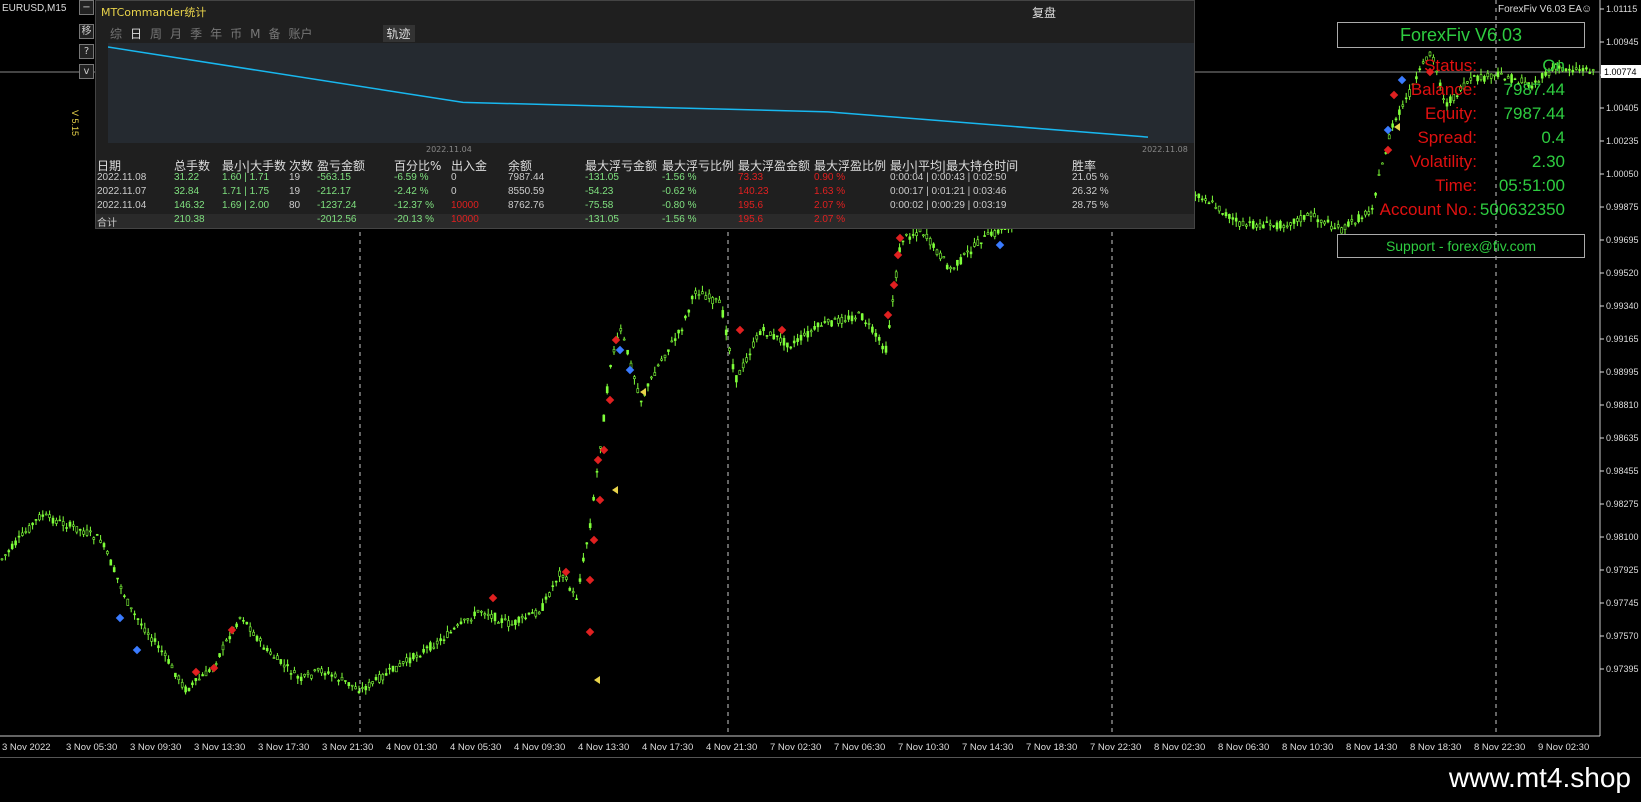 The image size is (1641, 802). Describe the element at coordinates (86, 31) in the screenshot. I see `move-button: 移` at that location.